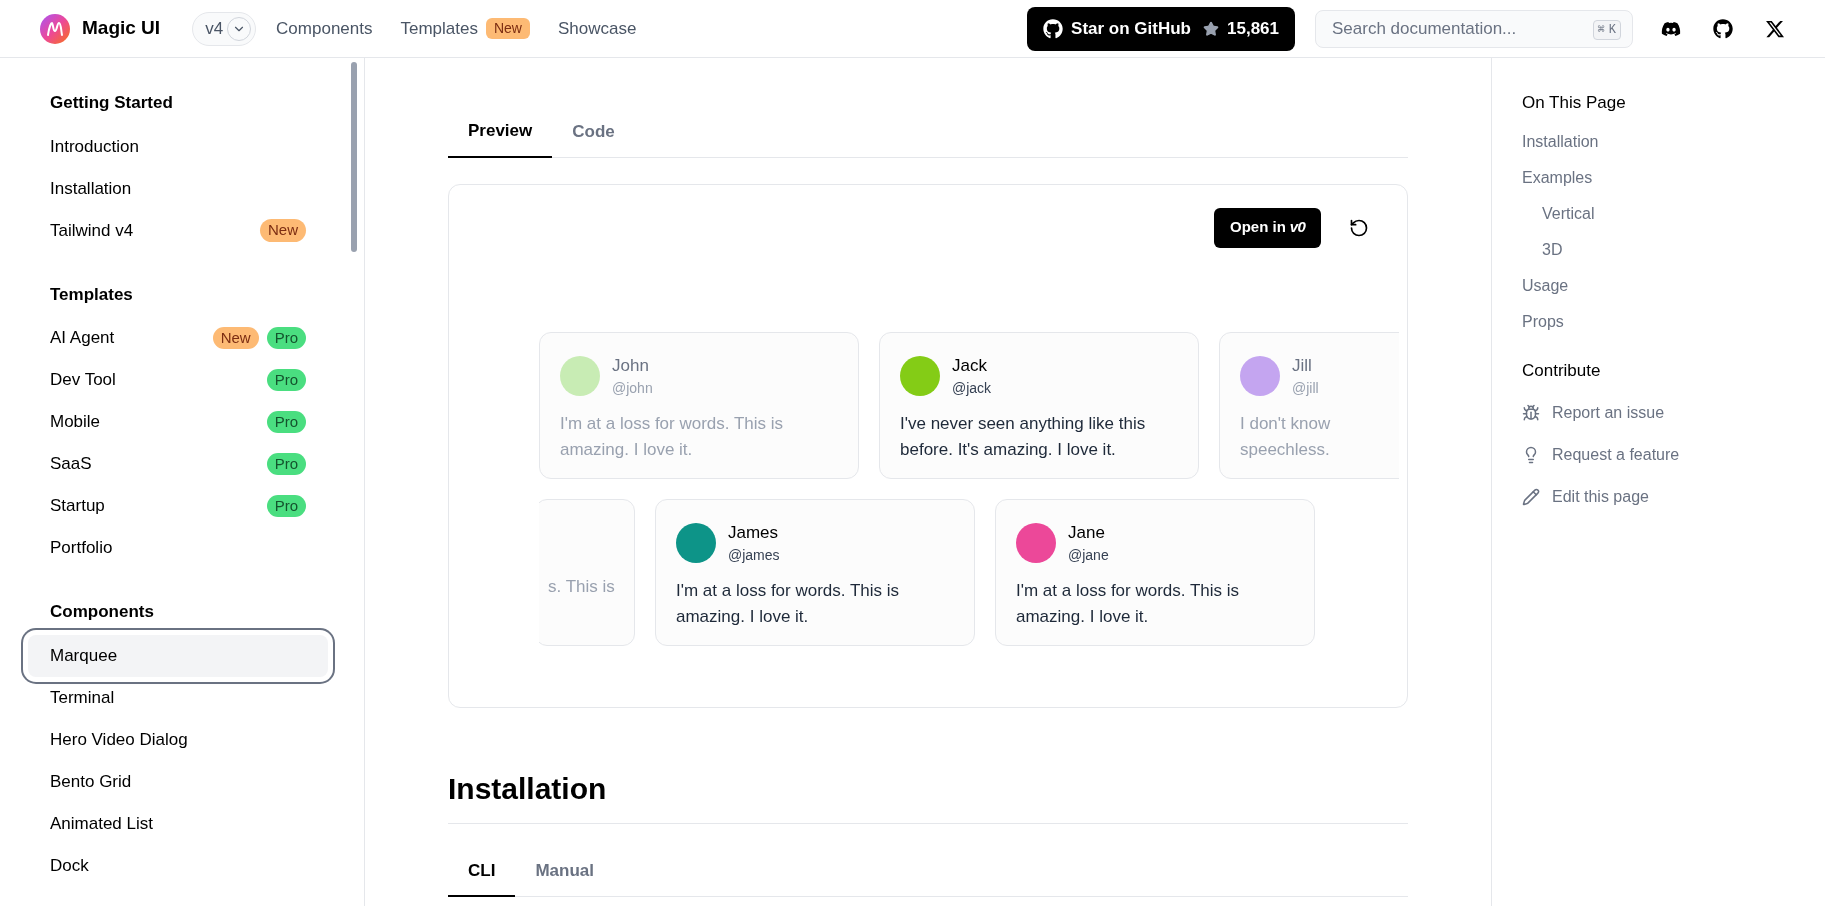 The image size is (1825, 906). I want to click on user-name: Jane, so click(1087, 532).